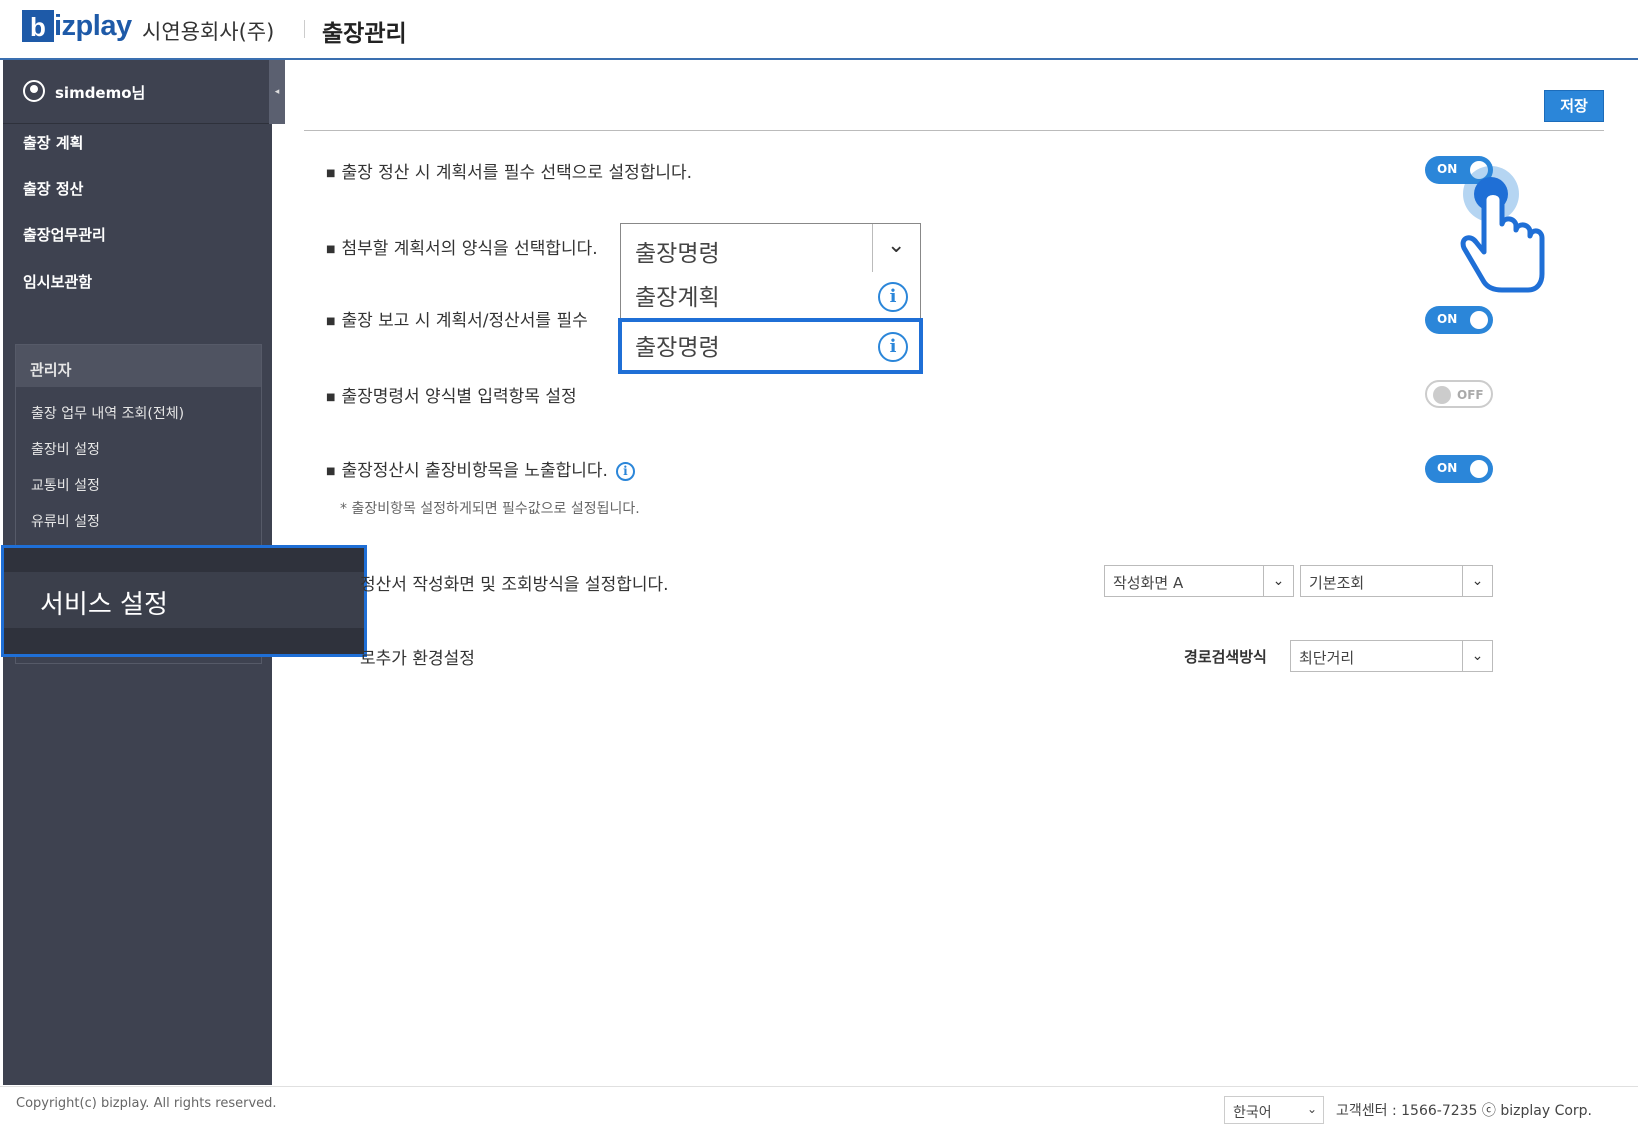  What do you see at coordinates (107, 413) in the screenshot?
I see `admin-item-history: 출장 업무 내역 조회(전체)` at bounding box center [107, 413].